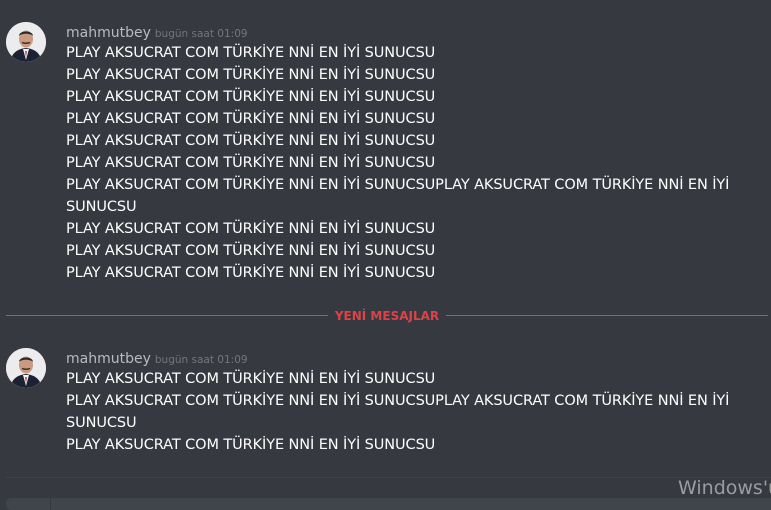  I want to click on new-messages-label: YENİ MESAJLAR, so click(387, 316).